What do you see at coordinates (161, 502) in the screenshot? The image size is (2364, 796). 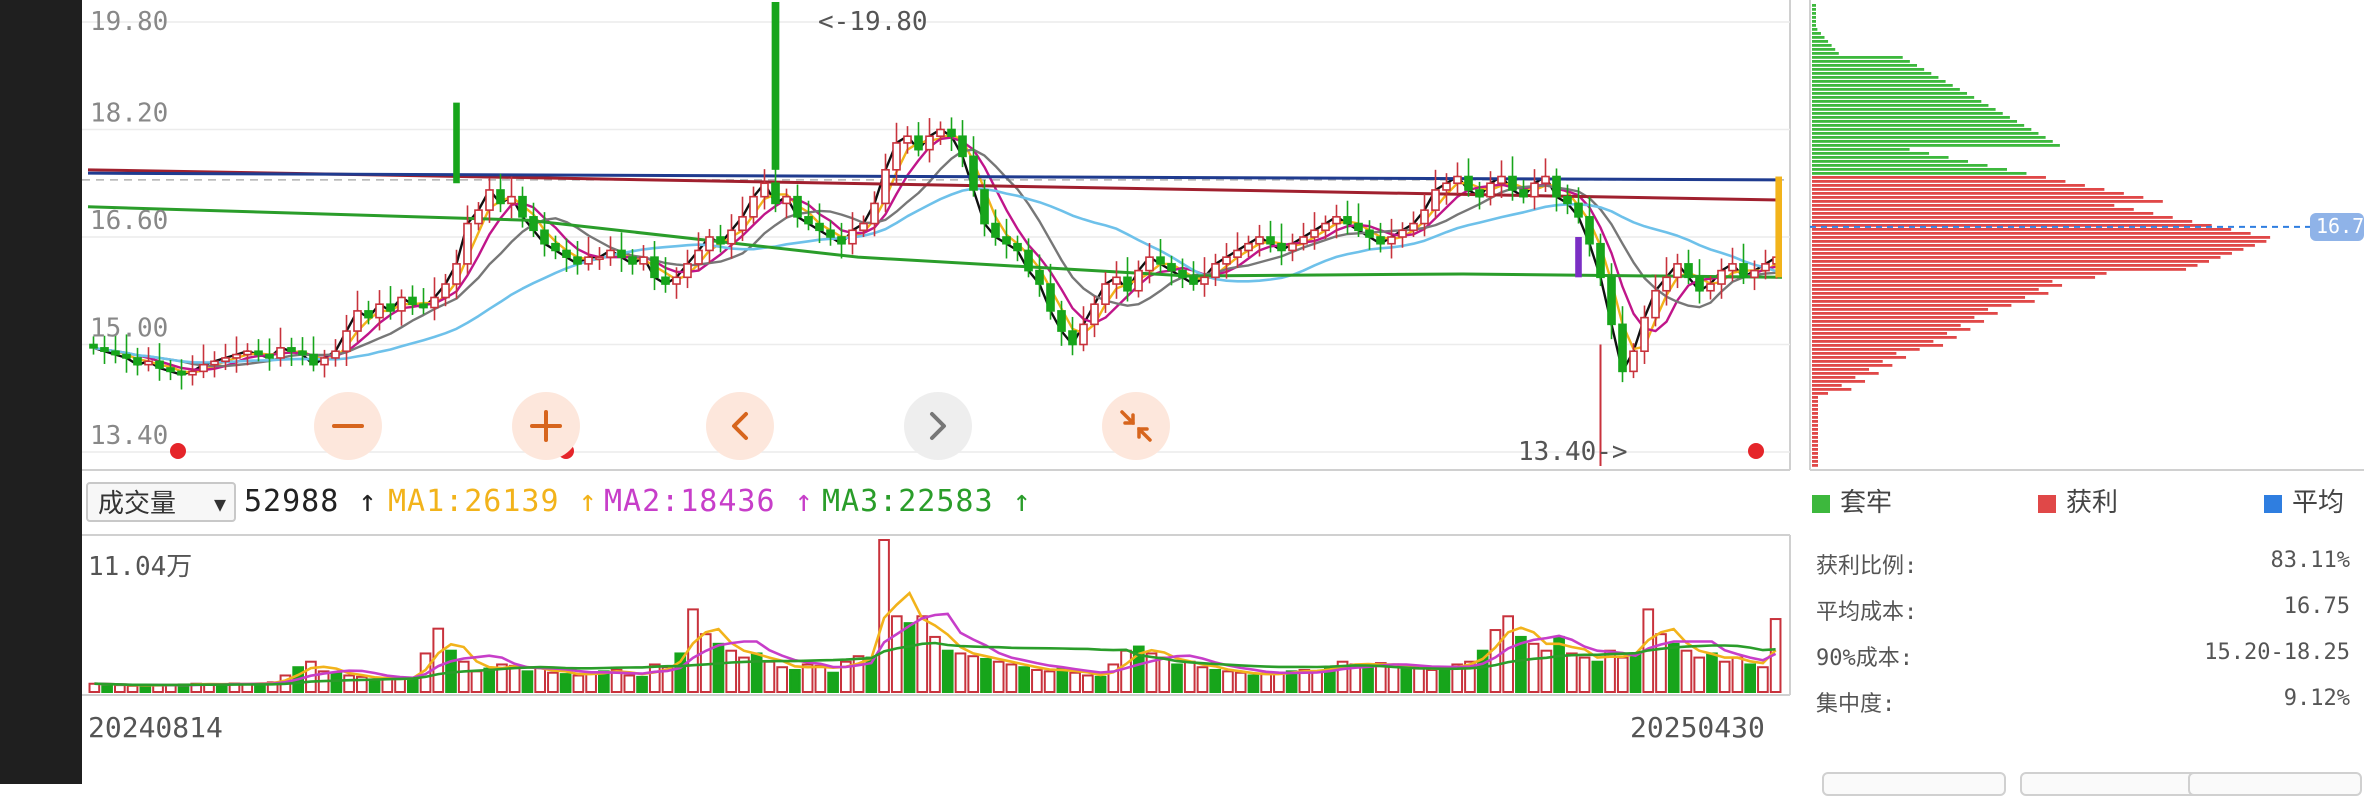 I see `indicator-select: 成交量 ▼` at bounding box center [161, 502].